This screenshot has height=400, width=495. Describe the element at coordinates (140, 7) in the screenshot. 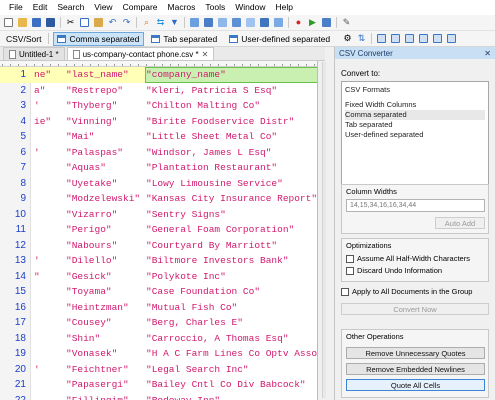

I see `menu-item-compare: Compare` at that location.